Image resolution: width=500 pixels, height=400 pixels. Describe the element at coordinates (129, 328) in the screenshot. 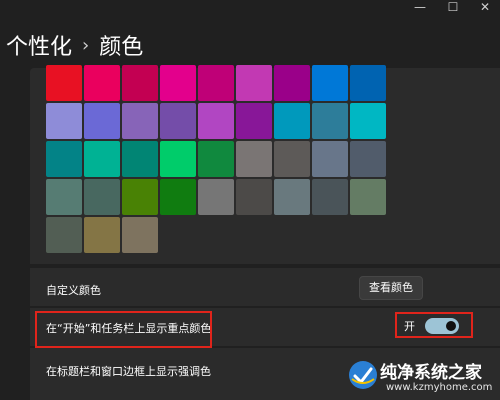

I see `accent-start-taskbar-label: 在“开始”和任务栏上显示重点颜色` at that location.